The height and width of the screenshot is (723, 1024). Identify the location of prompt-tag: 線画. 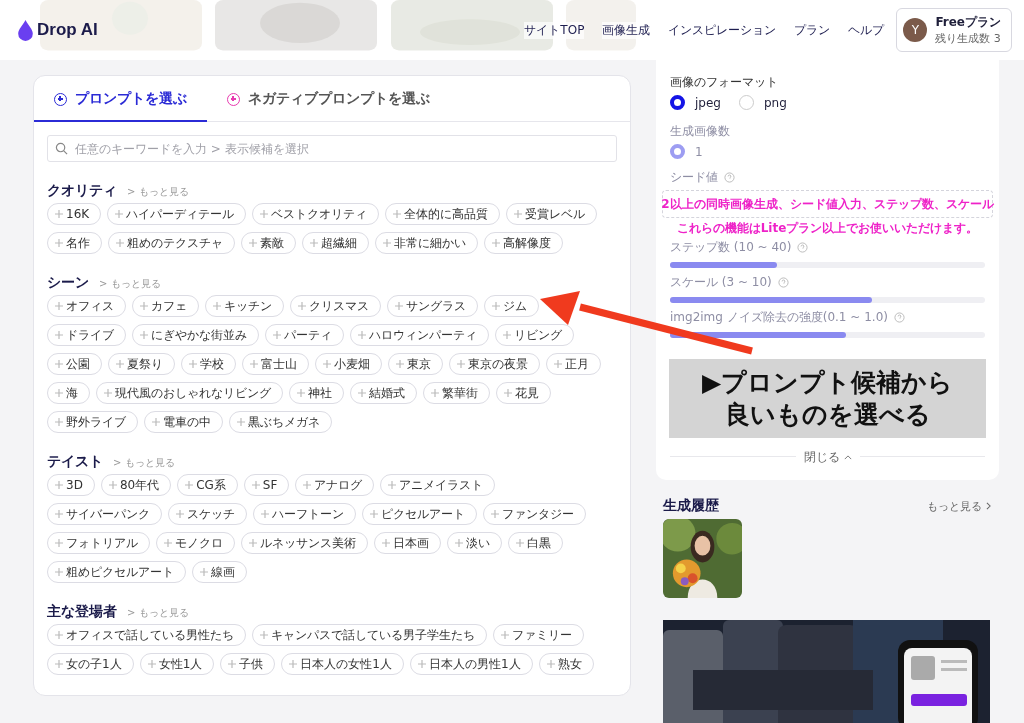
(219, 572).